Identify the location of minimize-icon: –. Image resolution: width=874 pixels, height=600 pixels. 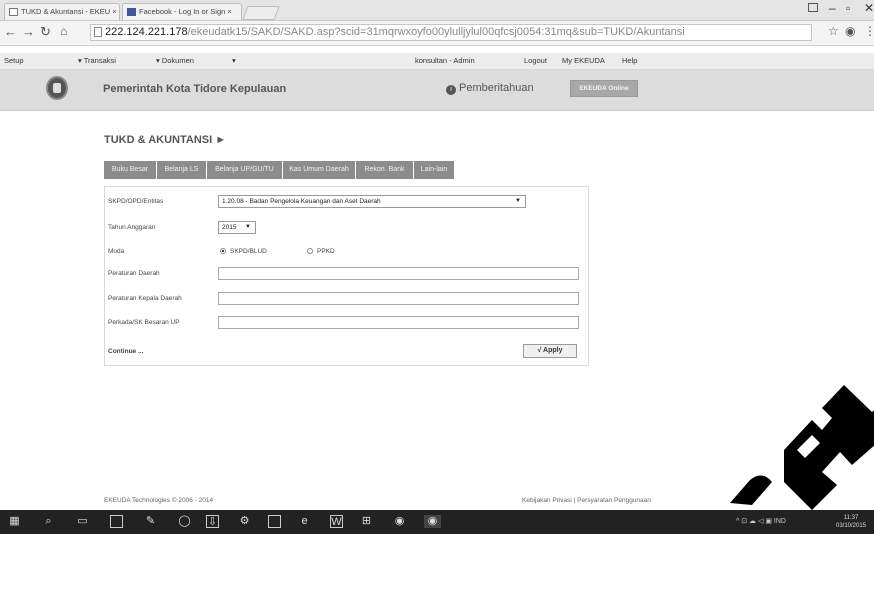
(832, 8).